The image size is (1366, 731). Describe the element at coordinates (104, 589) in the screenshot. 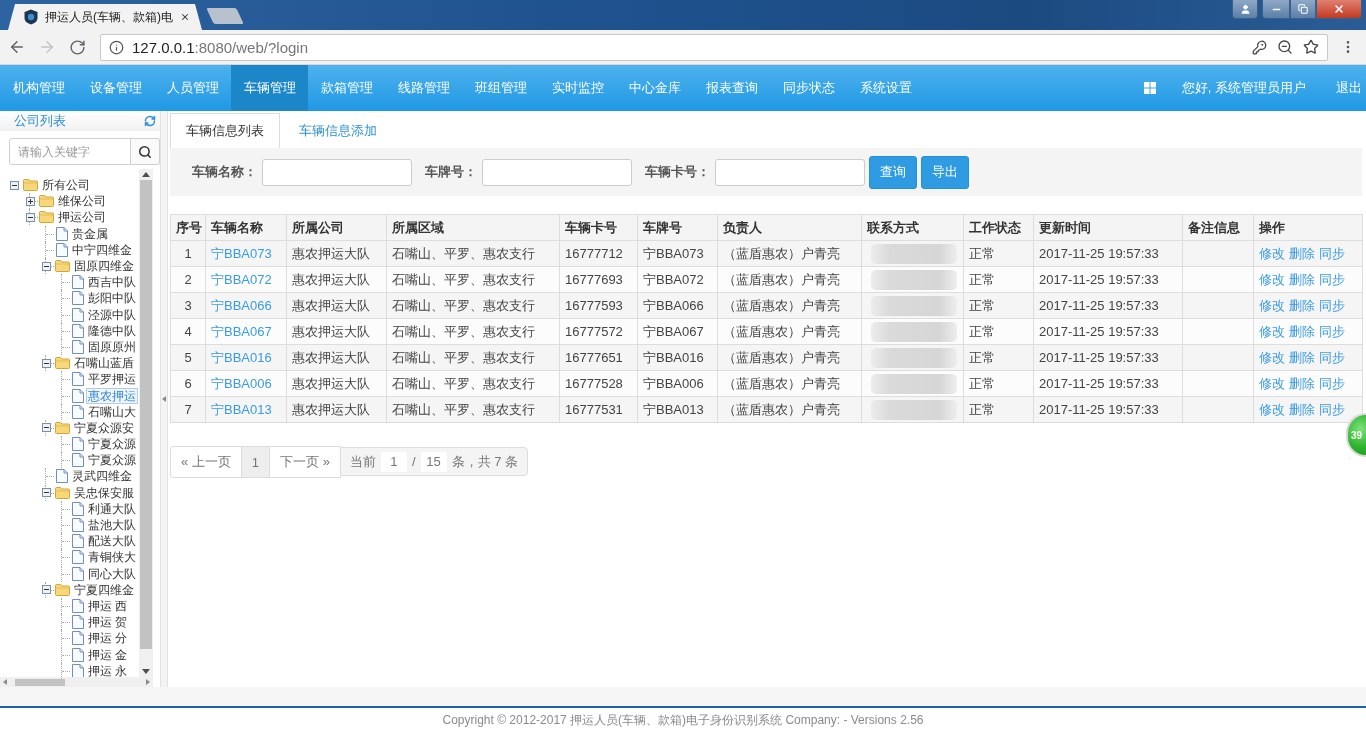

I see `tree-item: 宁夏四维金` at that location.